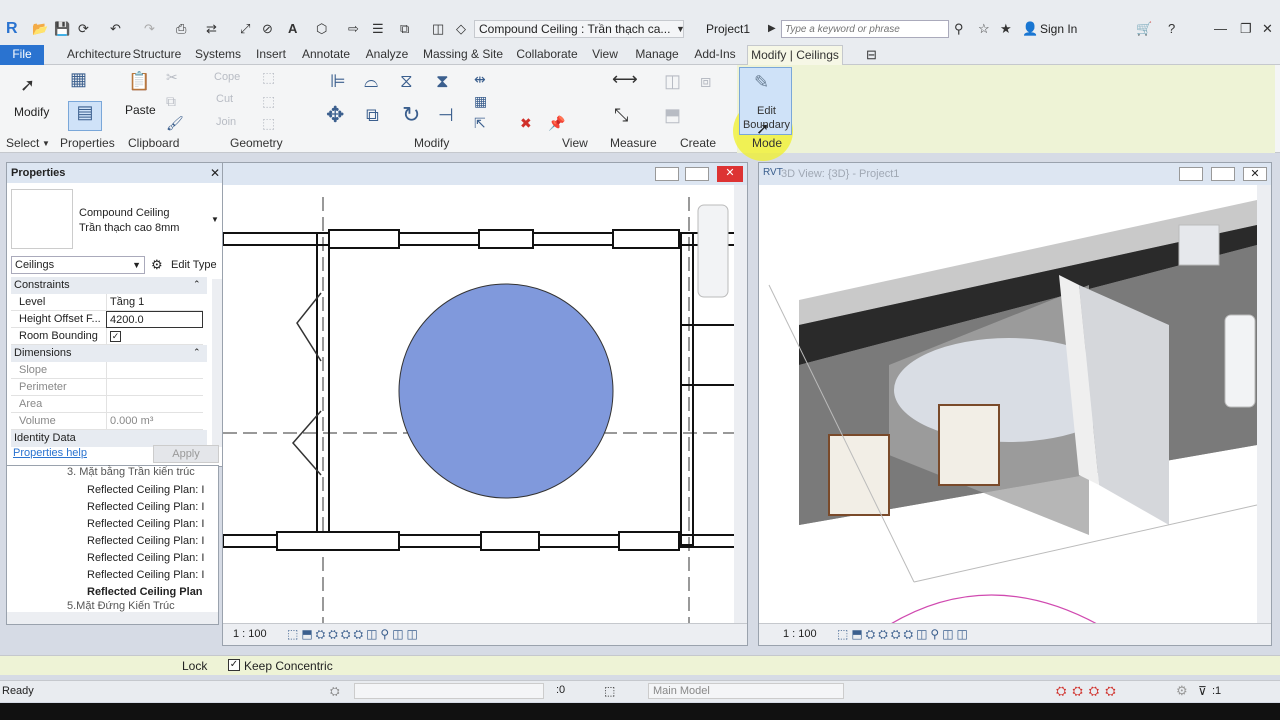 This screenshot has width=1280, height=720. What do you see at coordinates (480, 79) in the screenshot?
I see `split-icon: ⇹` at bounding box center [480, 79].